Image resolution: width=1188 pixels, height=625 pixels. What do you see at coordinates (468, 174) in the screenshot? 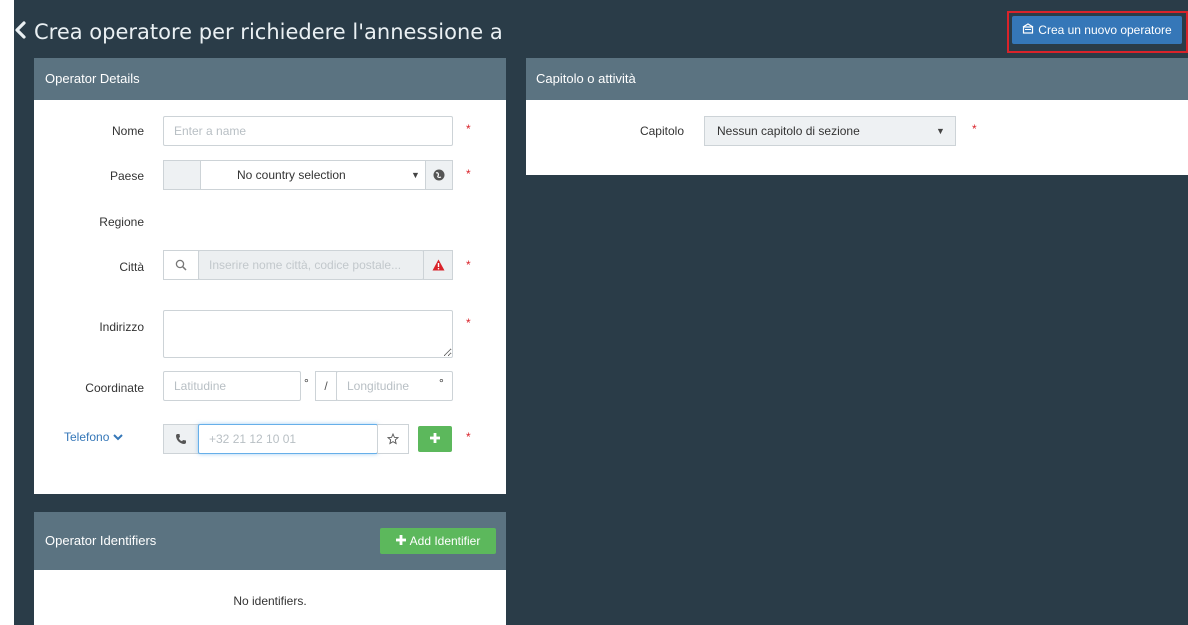
I see `paese-required-marker: *` at bounding box center [468, 174].